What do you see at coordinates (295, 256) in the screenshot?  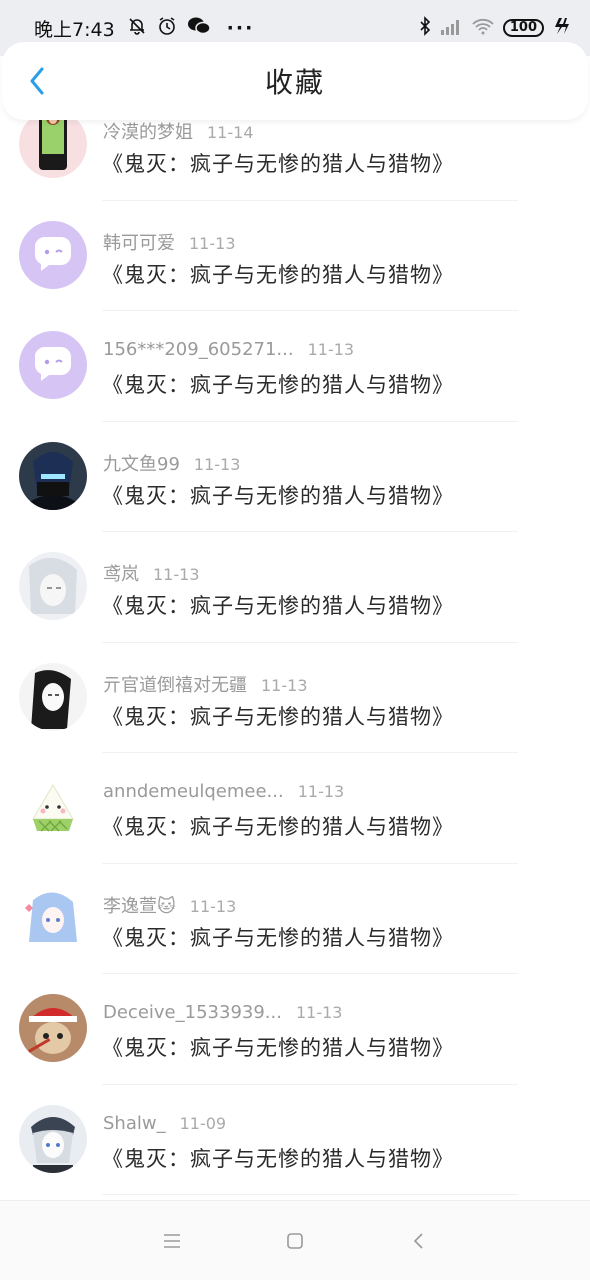 I see `list-item: 韩可可爱 11-13 《鬼灭：疯子与无惨的猎人与猎物》` at bounding box center [295, 256].